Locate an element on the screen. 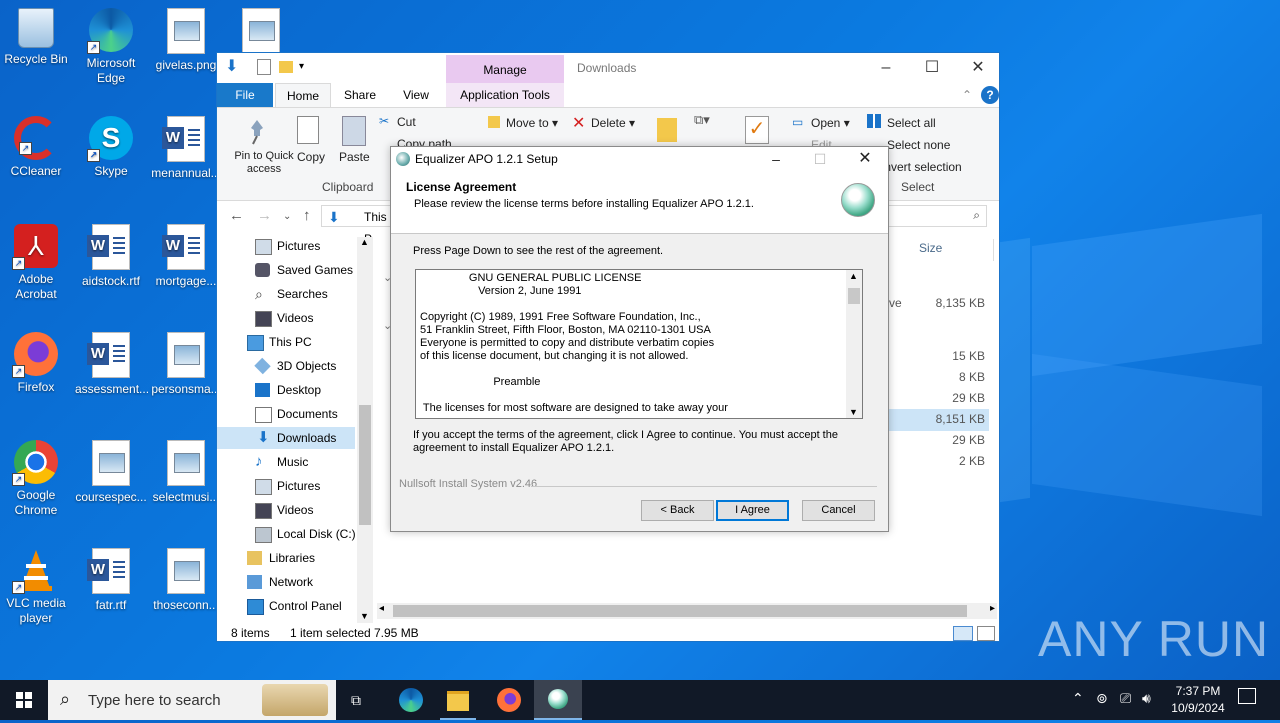 The image size is (1280, 723). new-folder-big-icon is located at coordinates (667, 130).